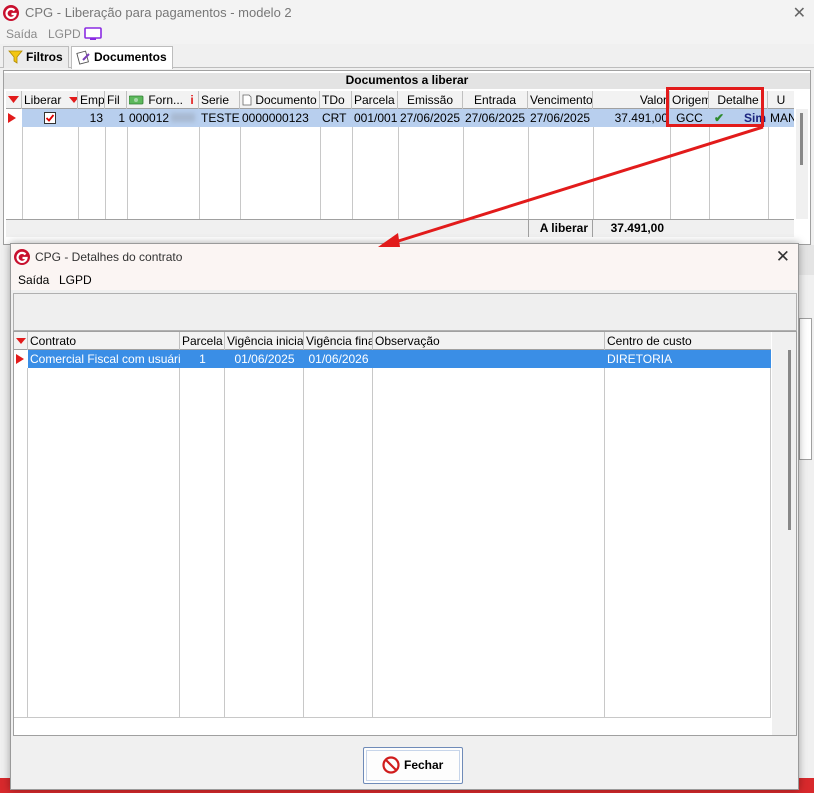  What do you see at coordinates (495, 100) in the screenshot?
I see `col-entrada: Entrada` at bounding box center [495, 100].